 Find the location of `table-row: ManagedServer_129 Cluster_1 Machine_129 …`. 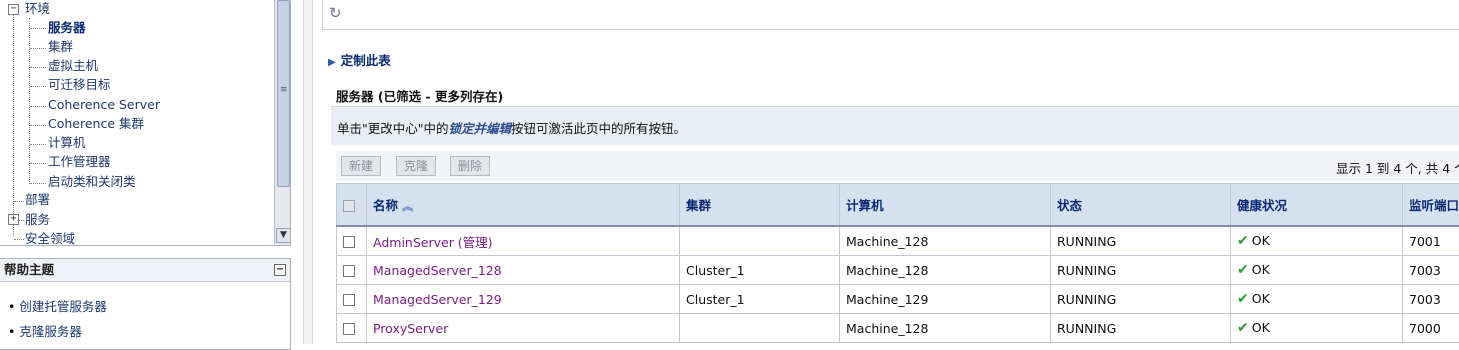

table-row: ManagedServer_129 Cluster_1 Machine_129 … is located at coordinates (898, 299).